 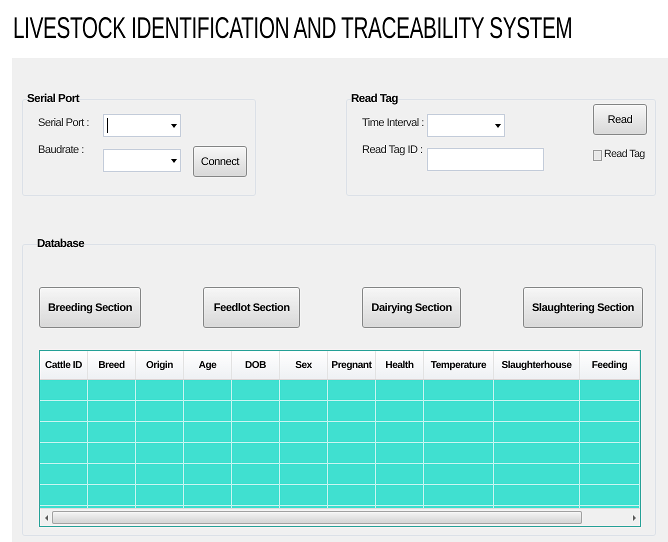 What do you see at coordinates (392, 123) in the screenshot?
I see `field-label: Time Interval :` at bounding box center [392, 123].